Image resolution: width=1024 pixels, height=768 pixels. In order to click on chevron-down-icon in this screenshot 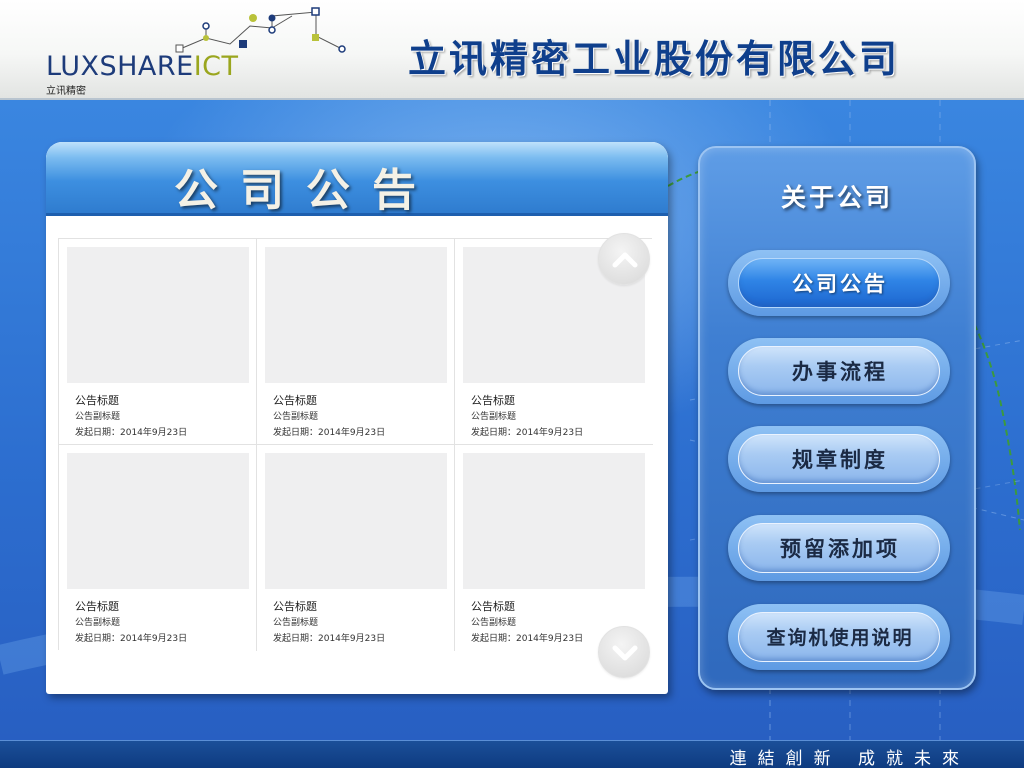, I will do `click(625, 653)`.